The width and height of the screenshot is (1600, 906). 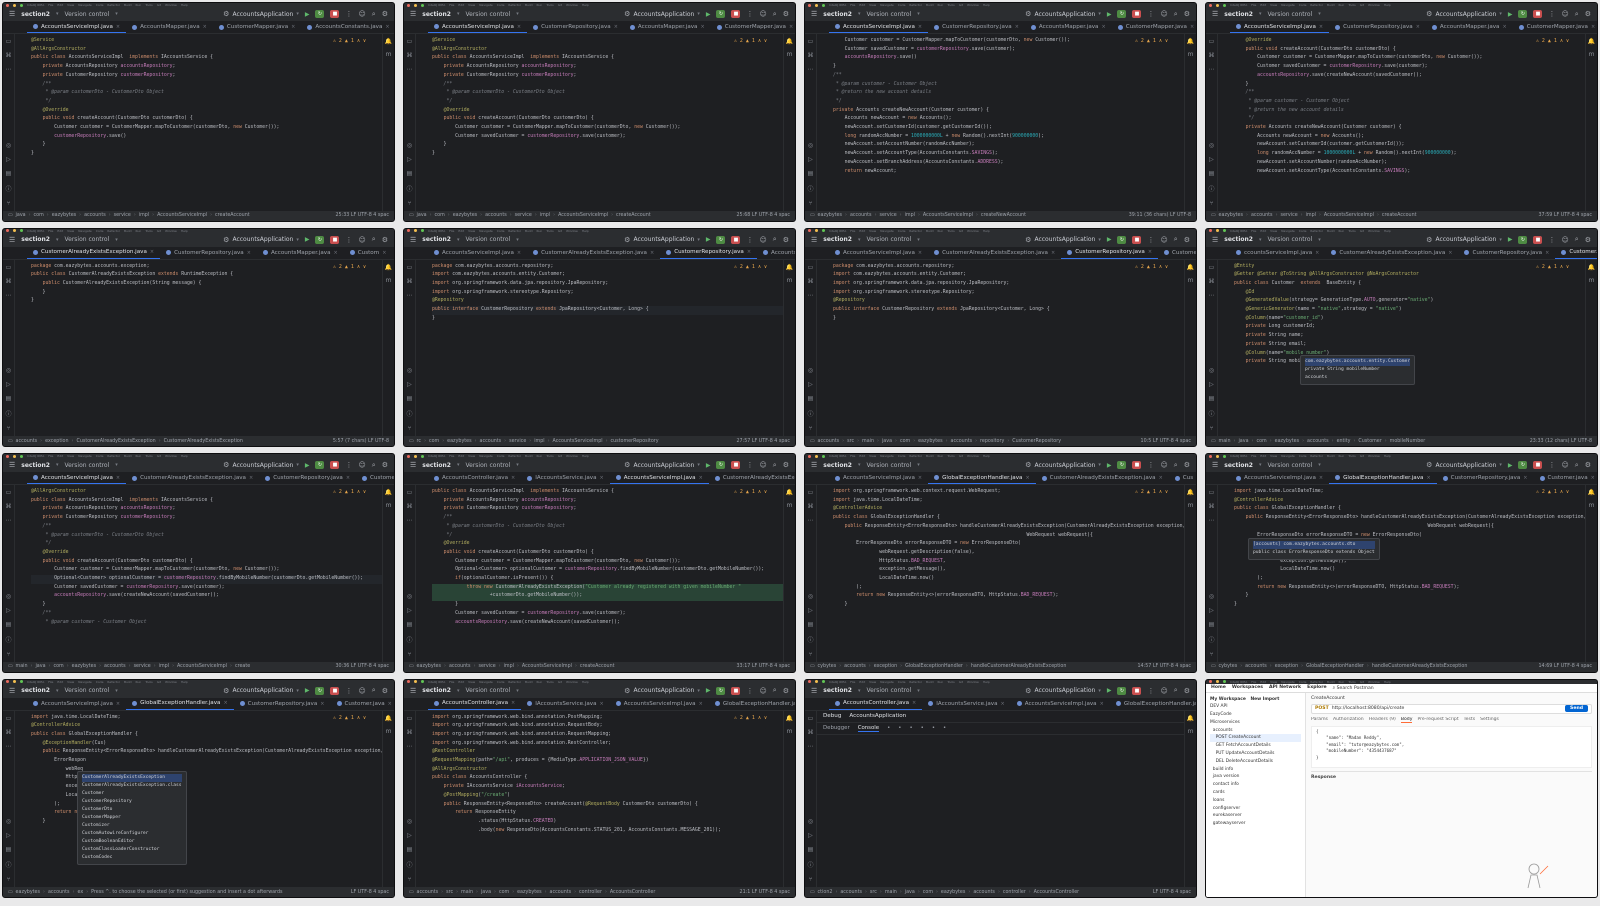 What do you see at coordinates (1420, 666) in the screenshot?
I see `breadcrumb-item: handleCustomerAlreadyExistsException` at bounding box center [1420, 666].